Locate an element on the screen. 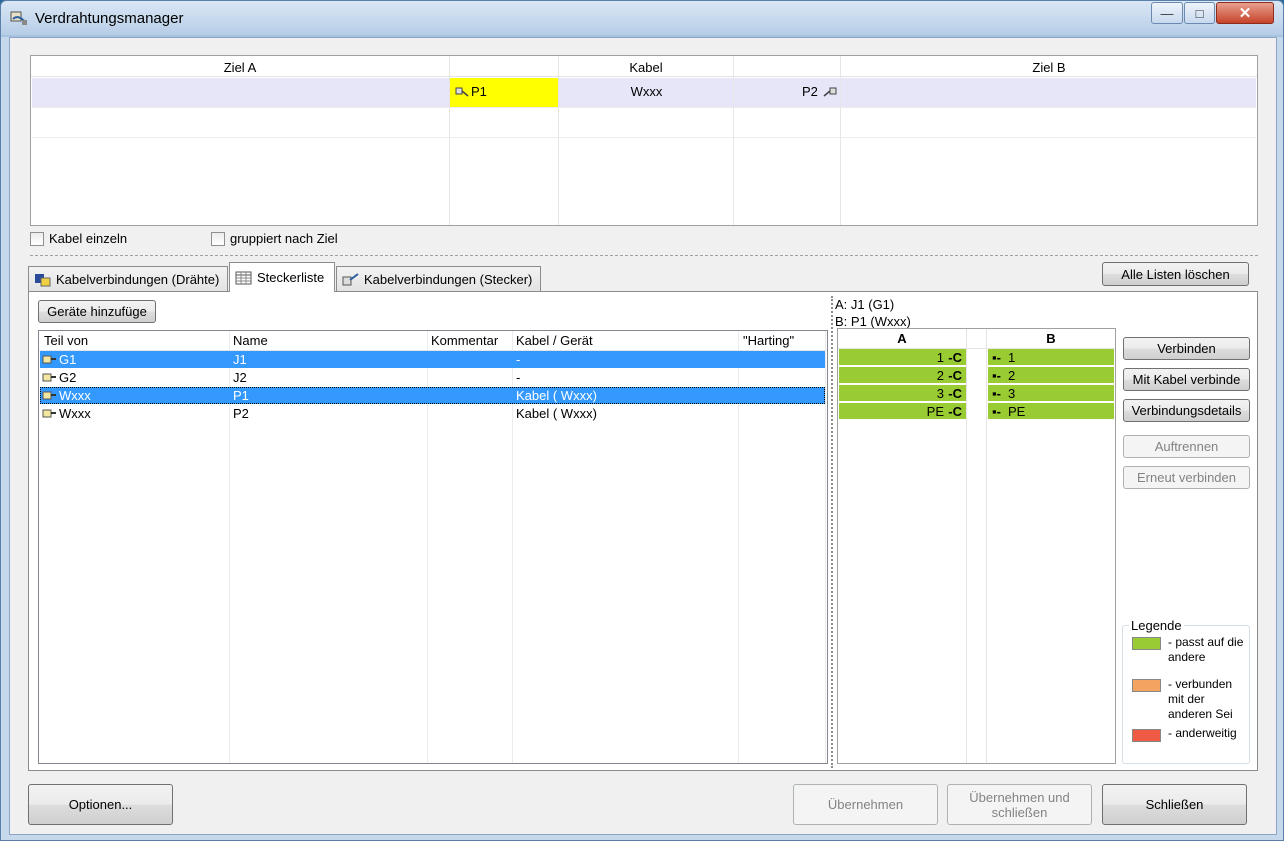  pin-a-label: 3 is located at coordinates (940, 393).